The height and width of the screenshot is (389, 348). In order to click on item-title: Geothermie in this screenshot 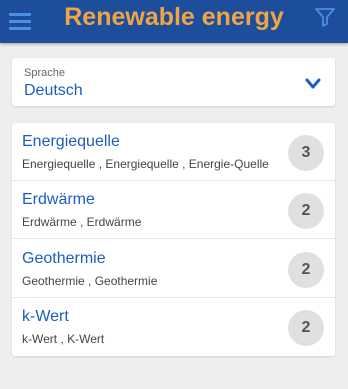, I will do `click(64, 258)`.